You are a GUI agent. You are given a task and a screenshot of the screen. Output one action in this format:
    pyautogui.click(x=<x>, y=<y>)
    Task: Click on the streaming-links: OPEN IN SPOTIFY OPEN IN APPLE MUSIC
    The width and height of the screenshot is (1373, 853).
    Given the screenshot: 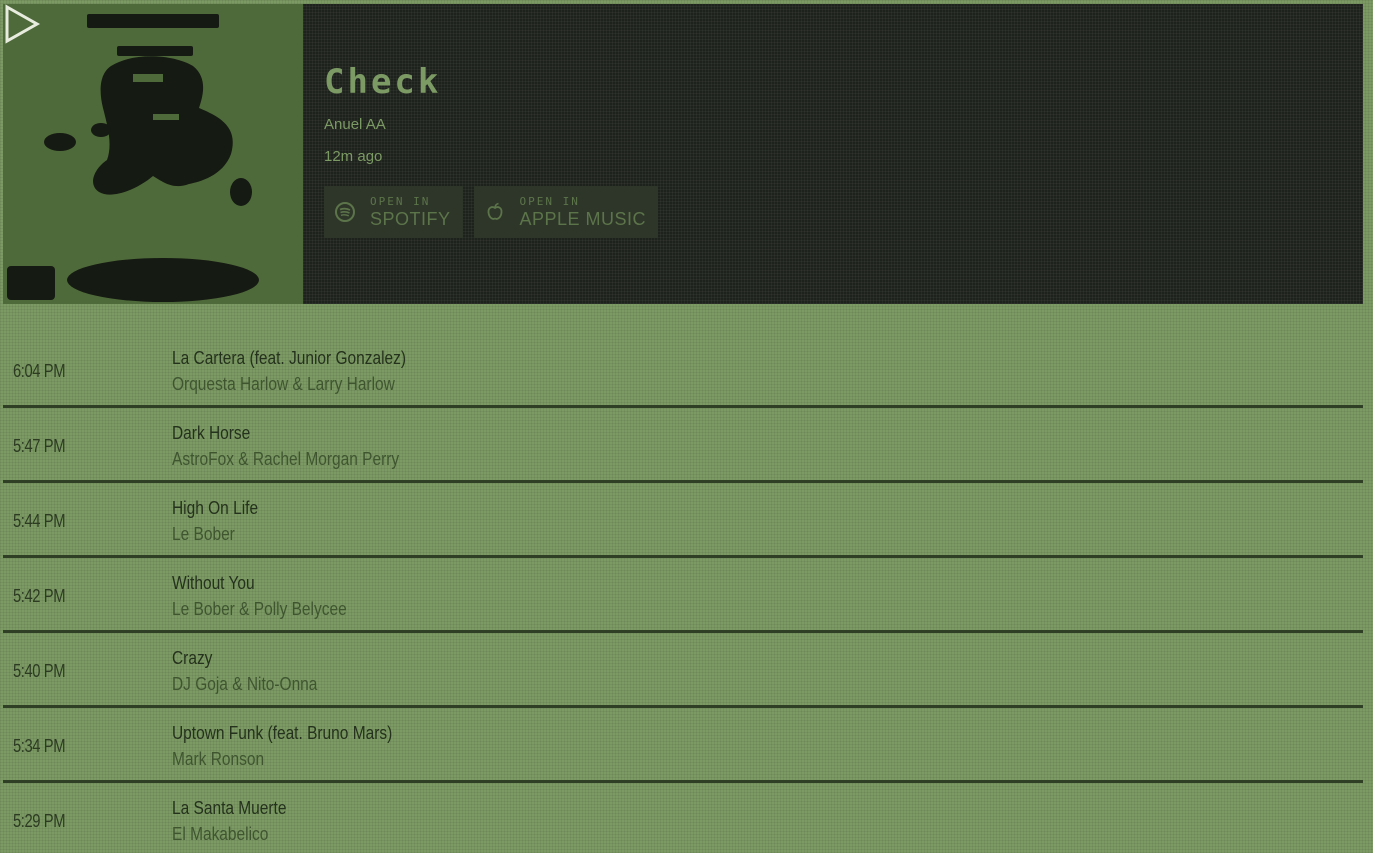 What is the action you would take?
    pyautogui.click(x=491, y=212)
    